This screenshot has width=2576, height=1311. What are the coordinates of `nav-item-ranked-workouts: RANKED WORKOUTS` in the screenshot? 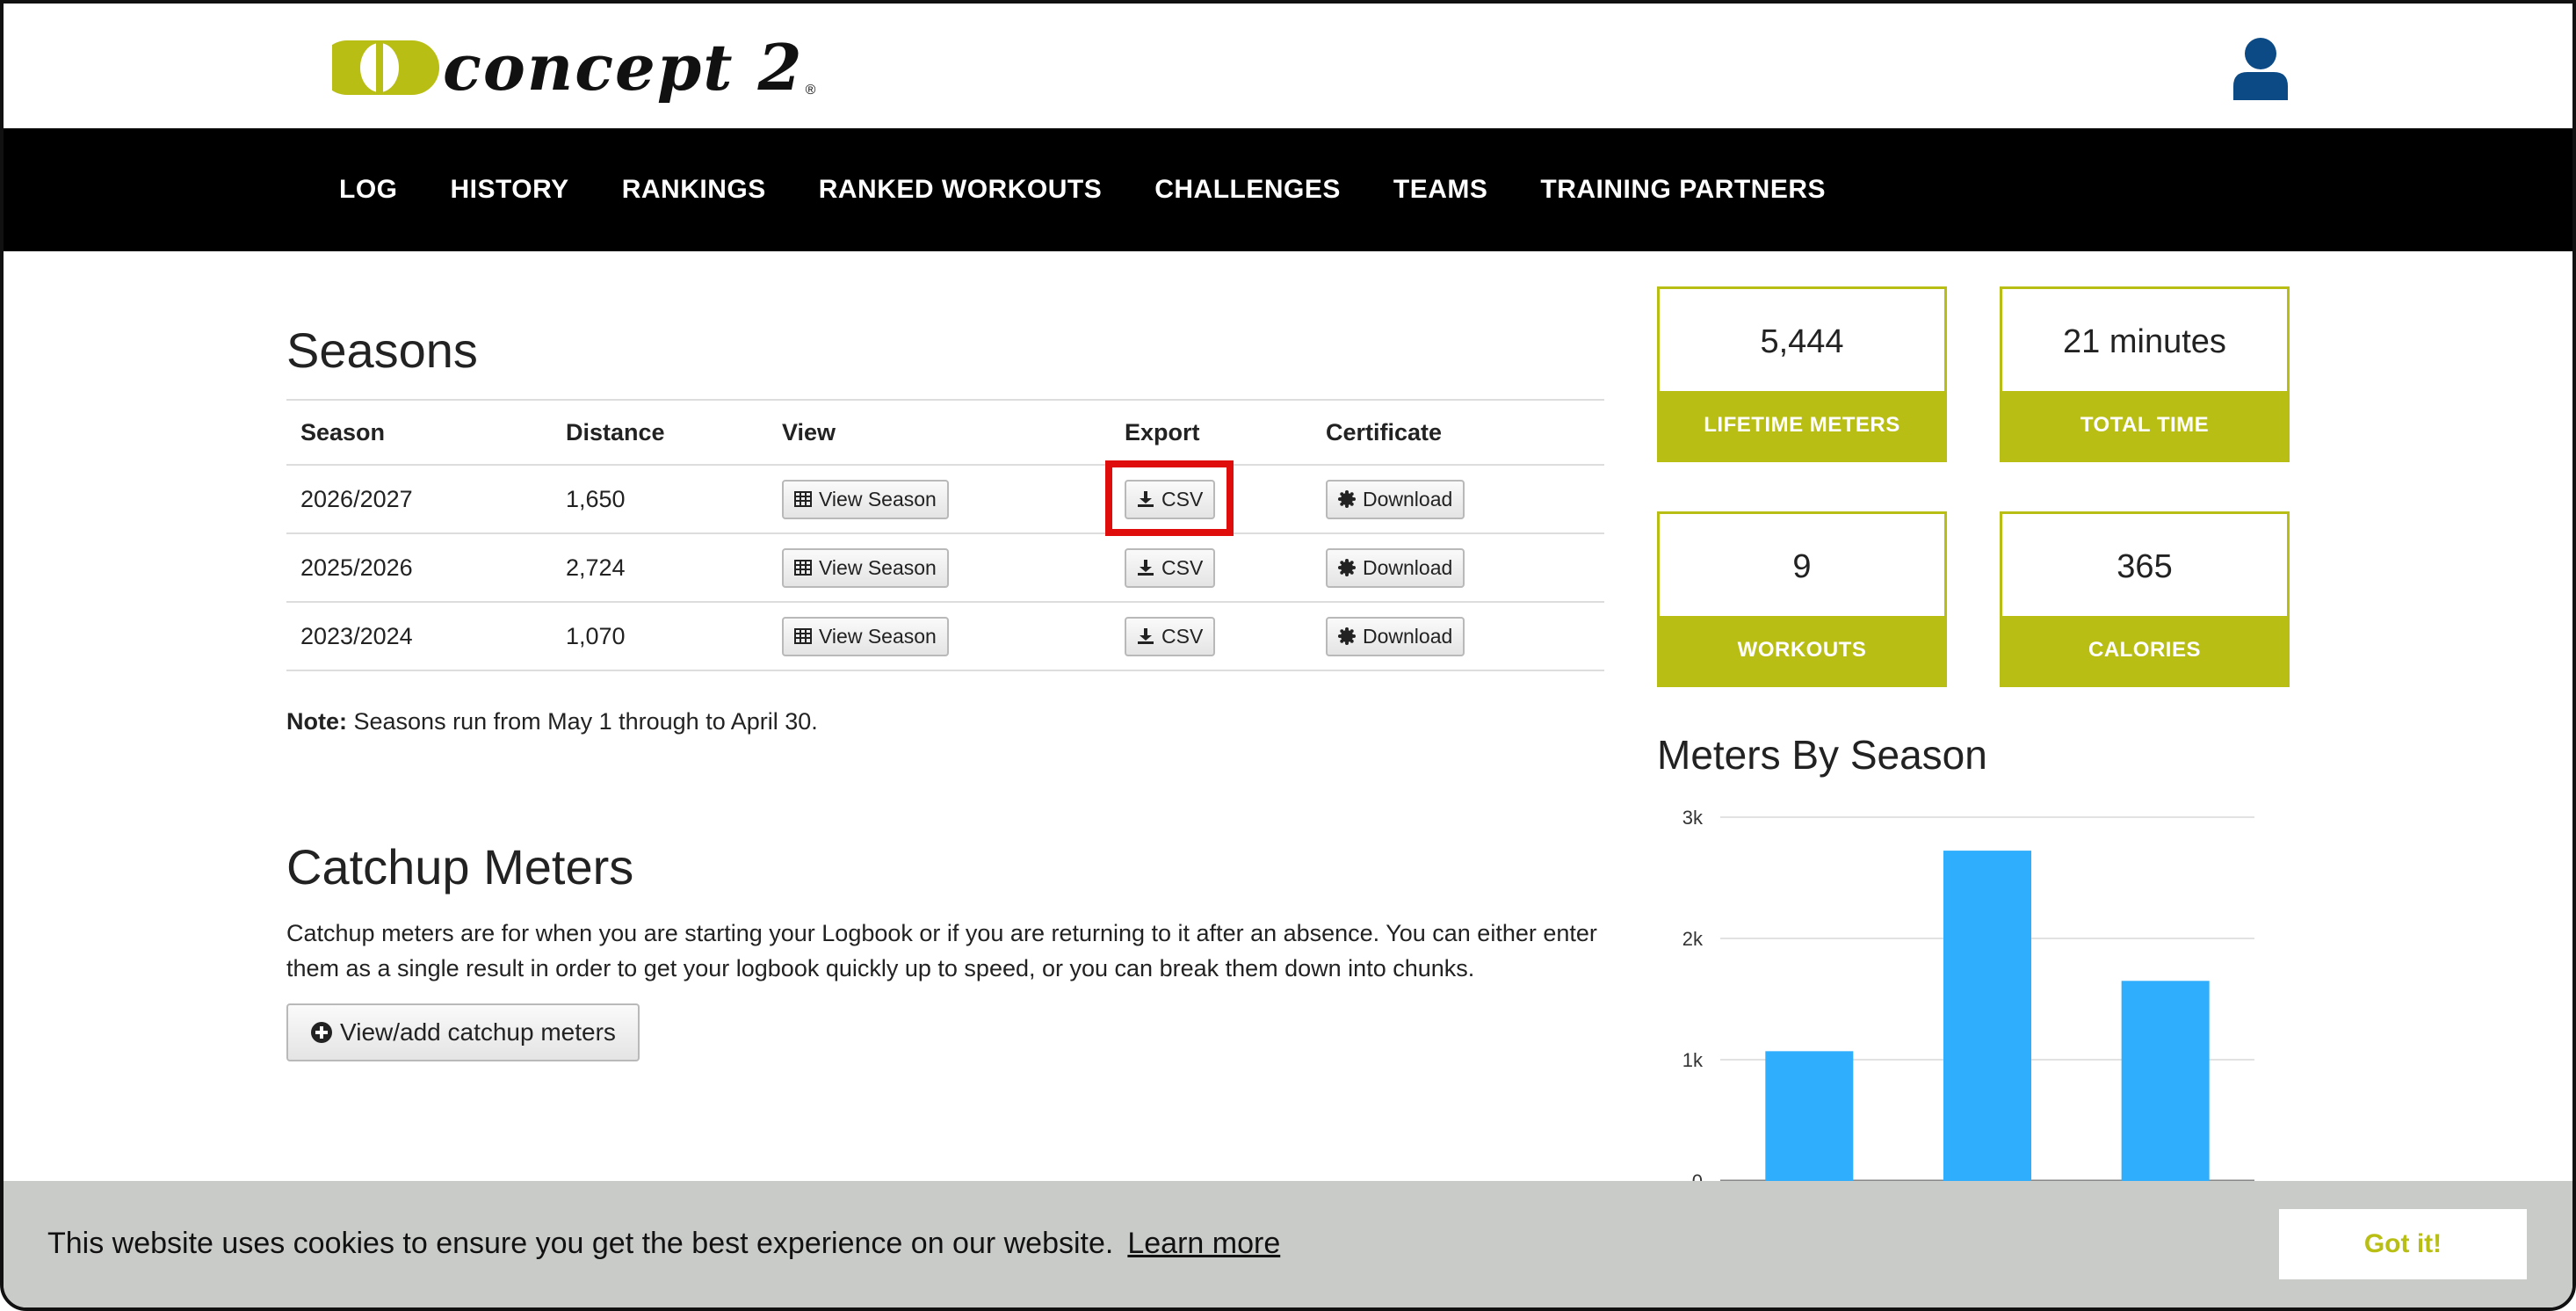 It's located at (961, 190).